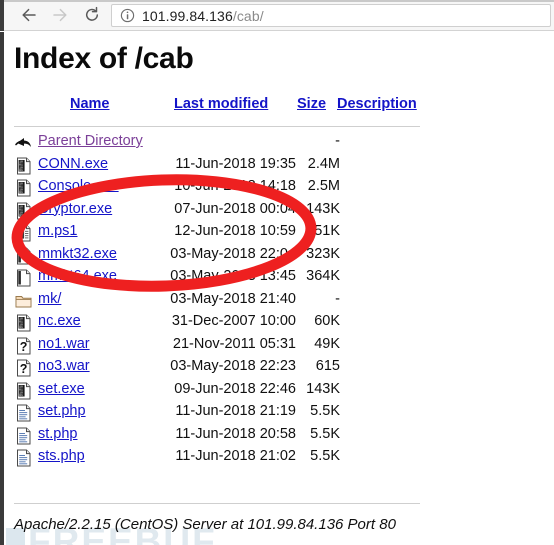 Image resolution: width=554 pixels, height=545 pixels. Describe the element at coordinates (233, 276) in the screenshot. I see `file-date: 03-May-2018 13:45` at that location.